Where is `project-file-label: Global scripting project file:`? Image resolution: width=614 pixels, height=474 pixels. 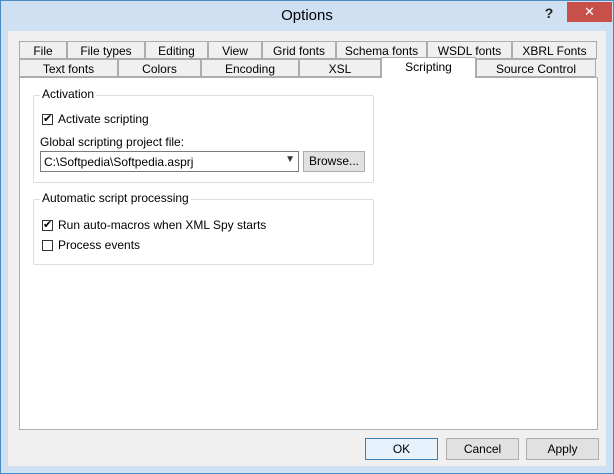 project-file-label: Global scripting project file: is located at coordinates (112, 142).